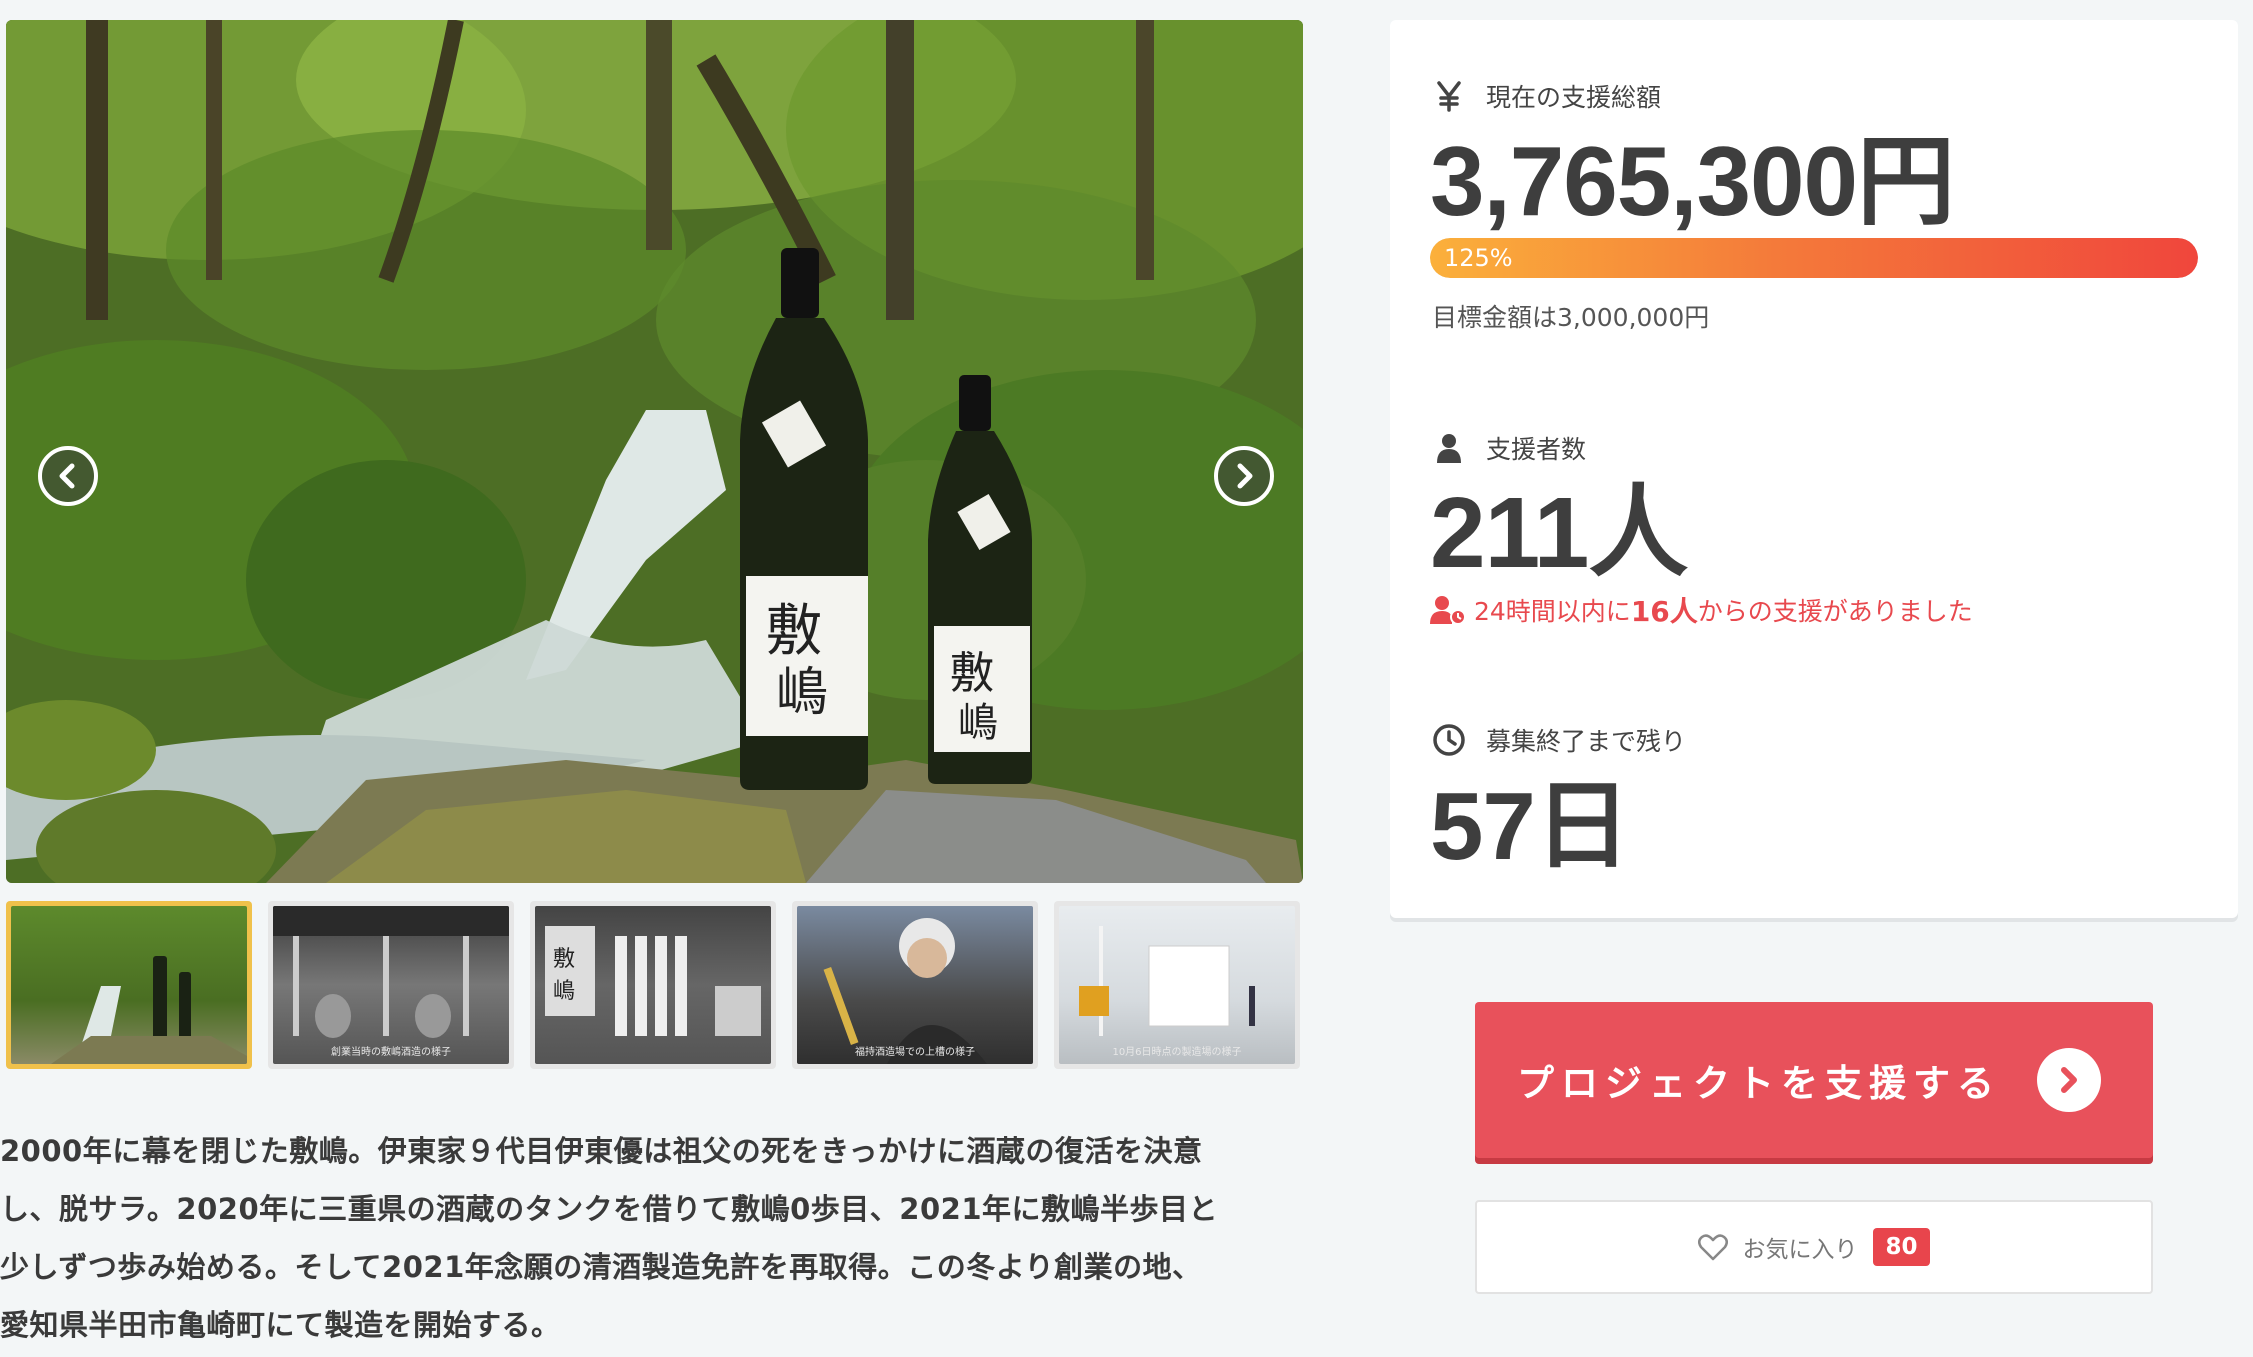  I want to click on amount-value: 3,765,300円, so click(1692, 181).